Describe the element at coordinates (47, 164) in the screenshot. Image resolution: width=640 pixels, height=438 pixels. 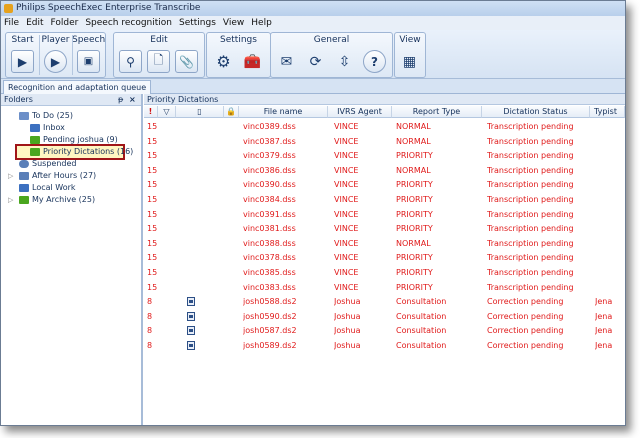
I see `folder-item-suspended: Suspended` at that location.